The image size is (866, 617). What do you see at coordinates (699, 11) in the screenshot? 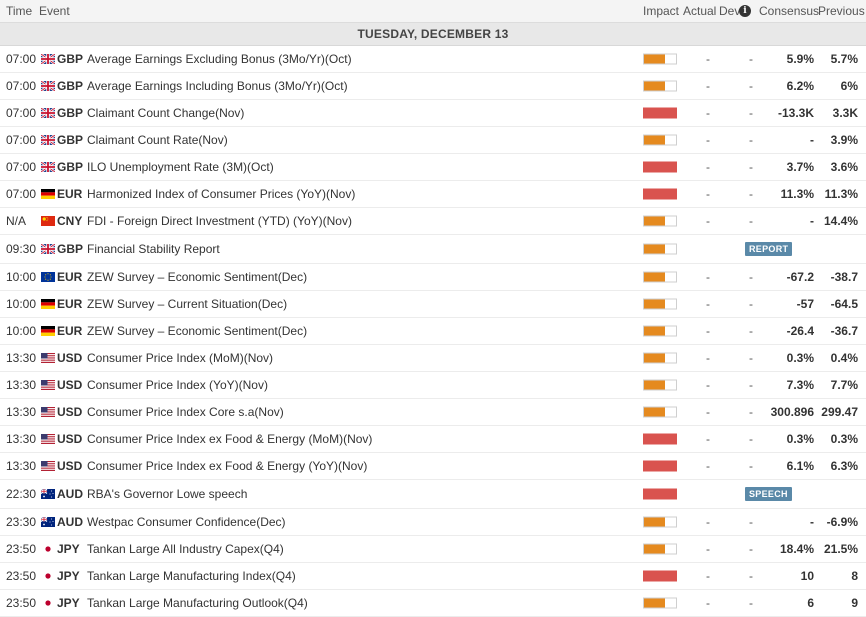
I see `header-actual: Actual` at bounding box center [699, 11].